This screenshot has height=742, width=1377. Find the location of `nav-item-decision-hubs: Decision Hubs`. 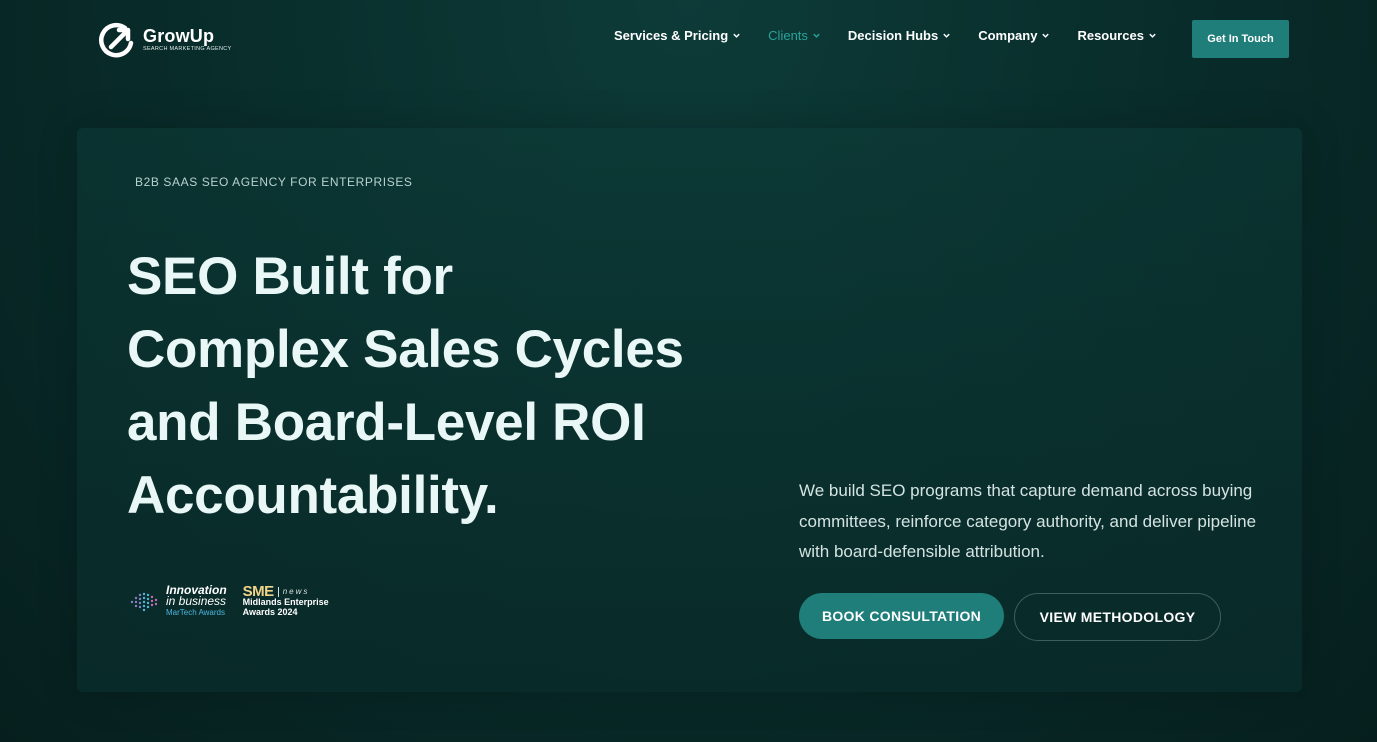

nav-item-decision-hubs: Decision Hubs is located at coordinates (899, 35).